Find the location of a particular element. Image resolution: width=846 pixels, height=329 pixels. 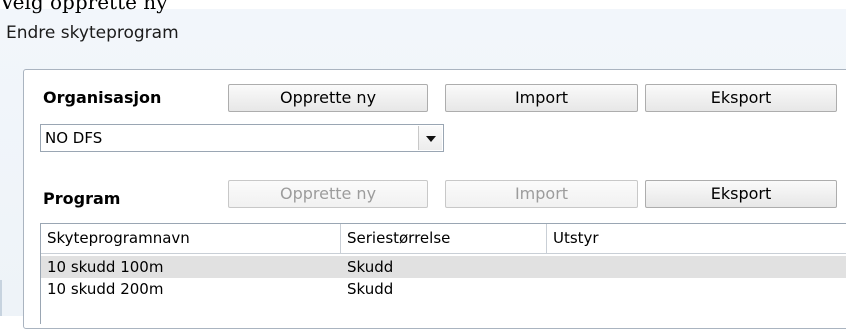

organisation-select: NO DFS is located at coordinates (242, 138).